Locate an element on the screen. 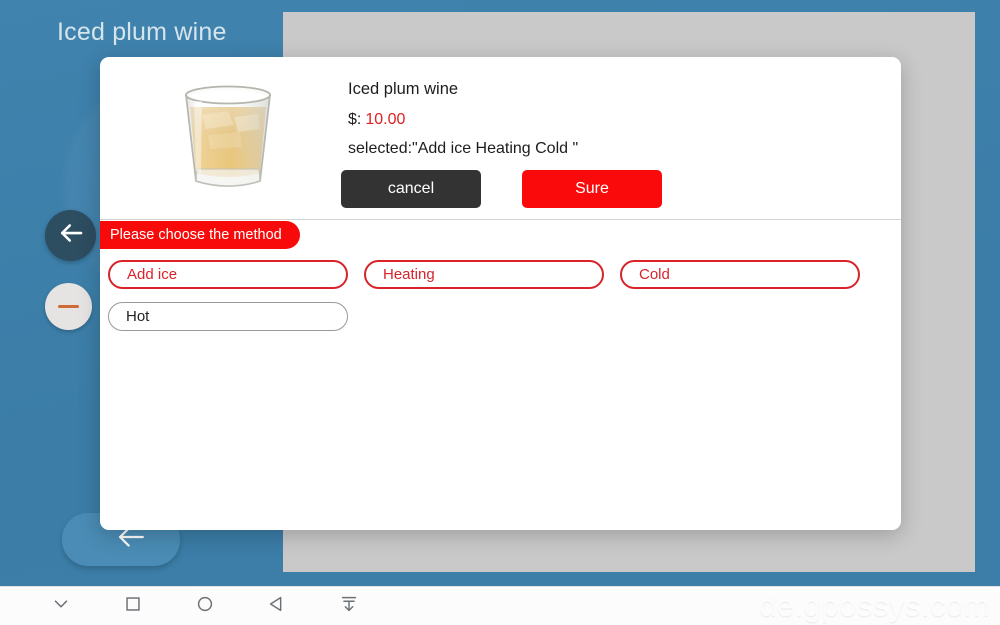  navbar-collapse-button is located at coordinates (349, 606).